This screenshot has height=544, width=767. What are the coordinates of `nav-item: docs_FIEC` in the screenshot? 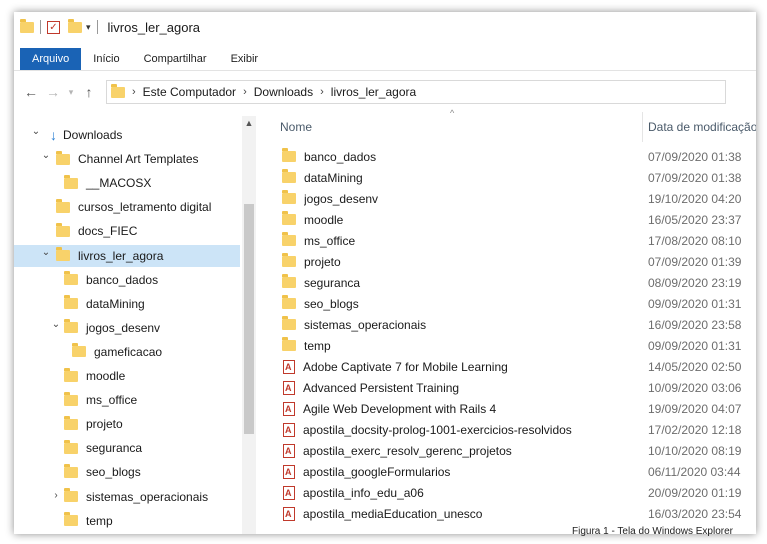 It's located at (127, 231).